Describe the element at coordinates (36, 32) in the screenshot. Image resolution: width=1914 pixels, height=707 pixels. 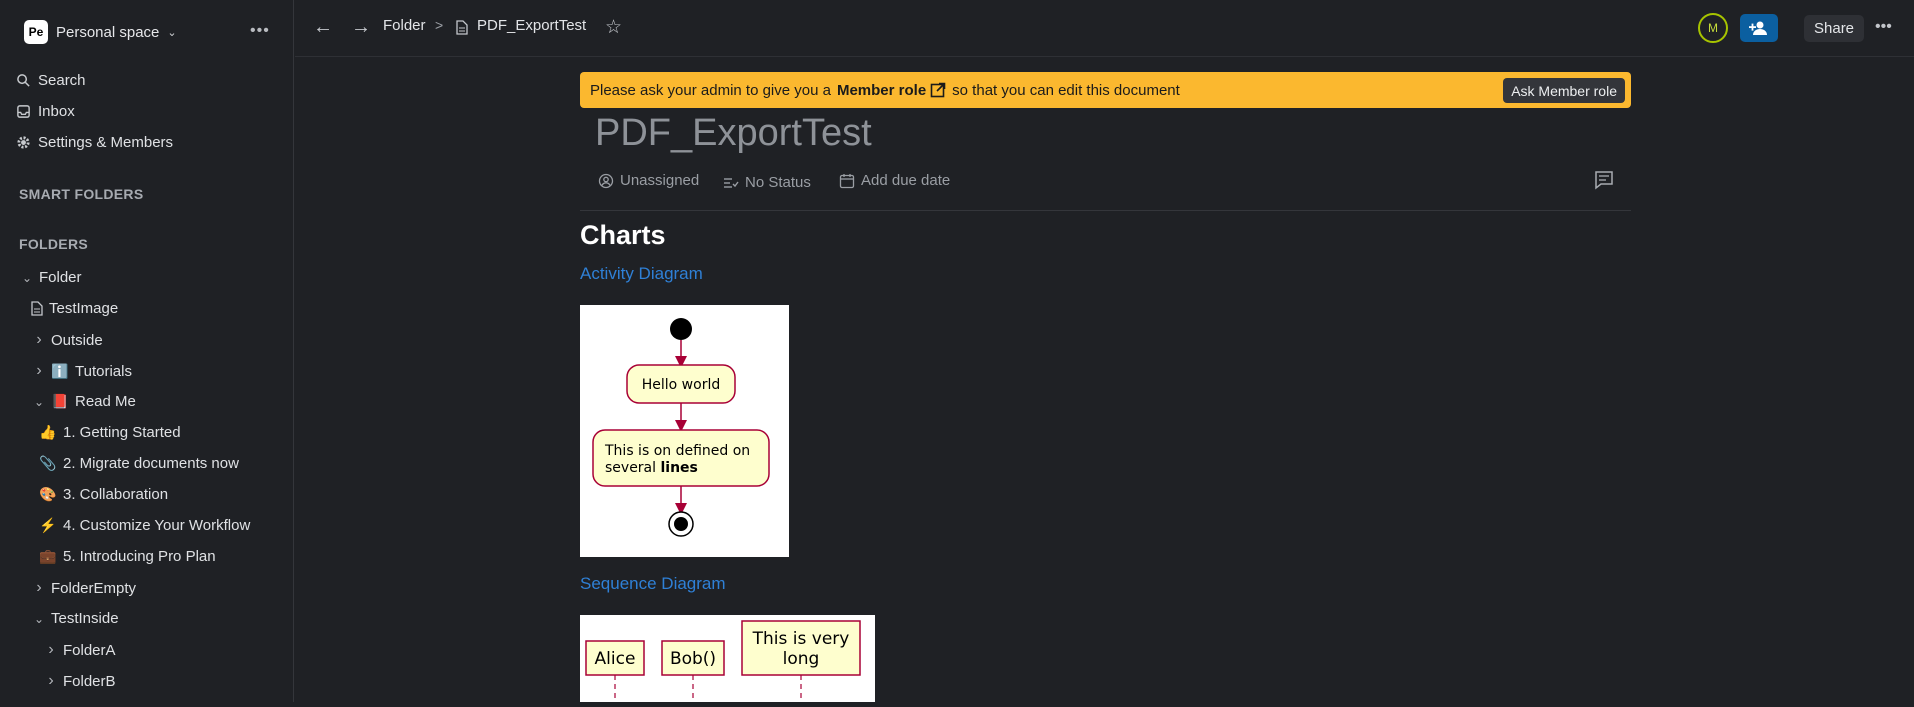
I see `workspace-badge: Pe` at that location.